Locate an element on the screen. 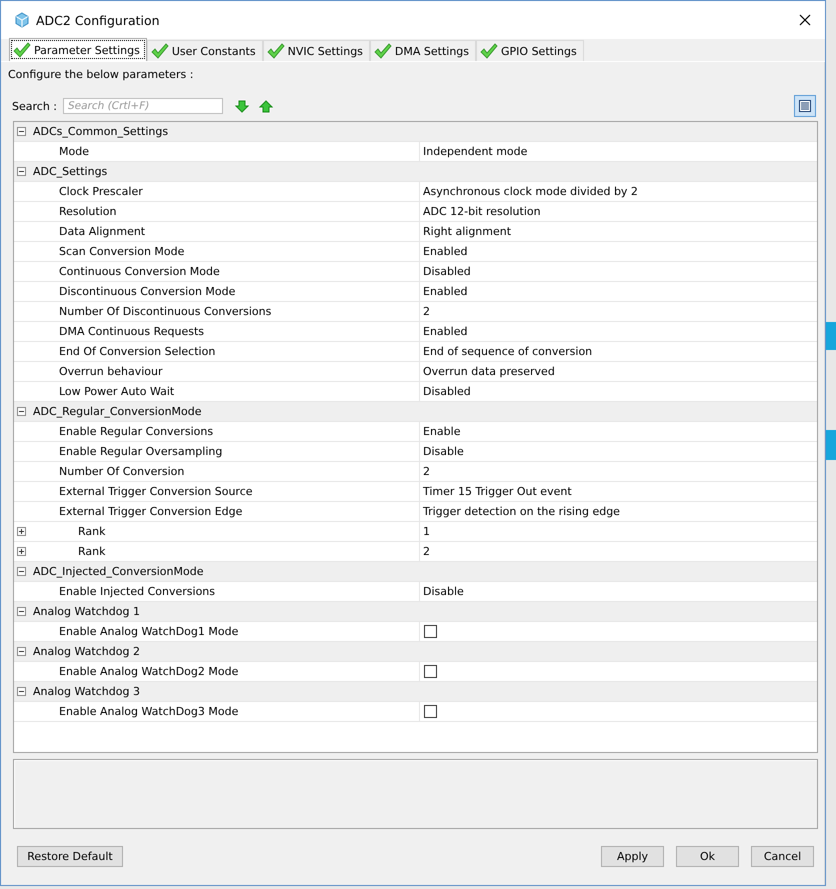 The image size is (836, 889). parameter-name: Mode is located at coordinates (74, 151).